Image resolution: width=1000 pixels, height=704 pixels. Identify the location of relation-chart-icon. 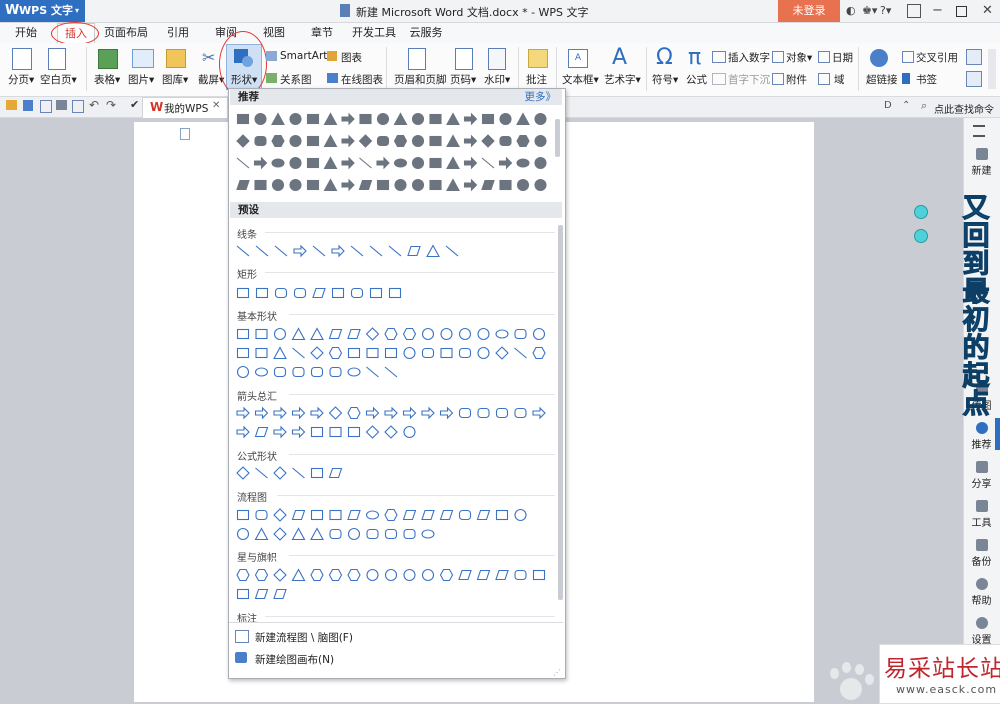
(271, 78).